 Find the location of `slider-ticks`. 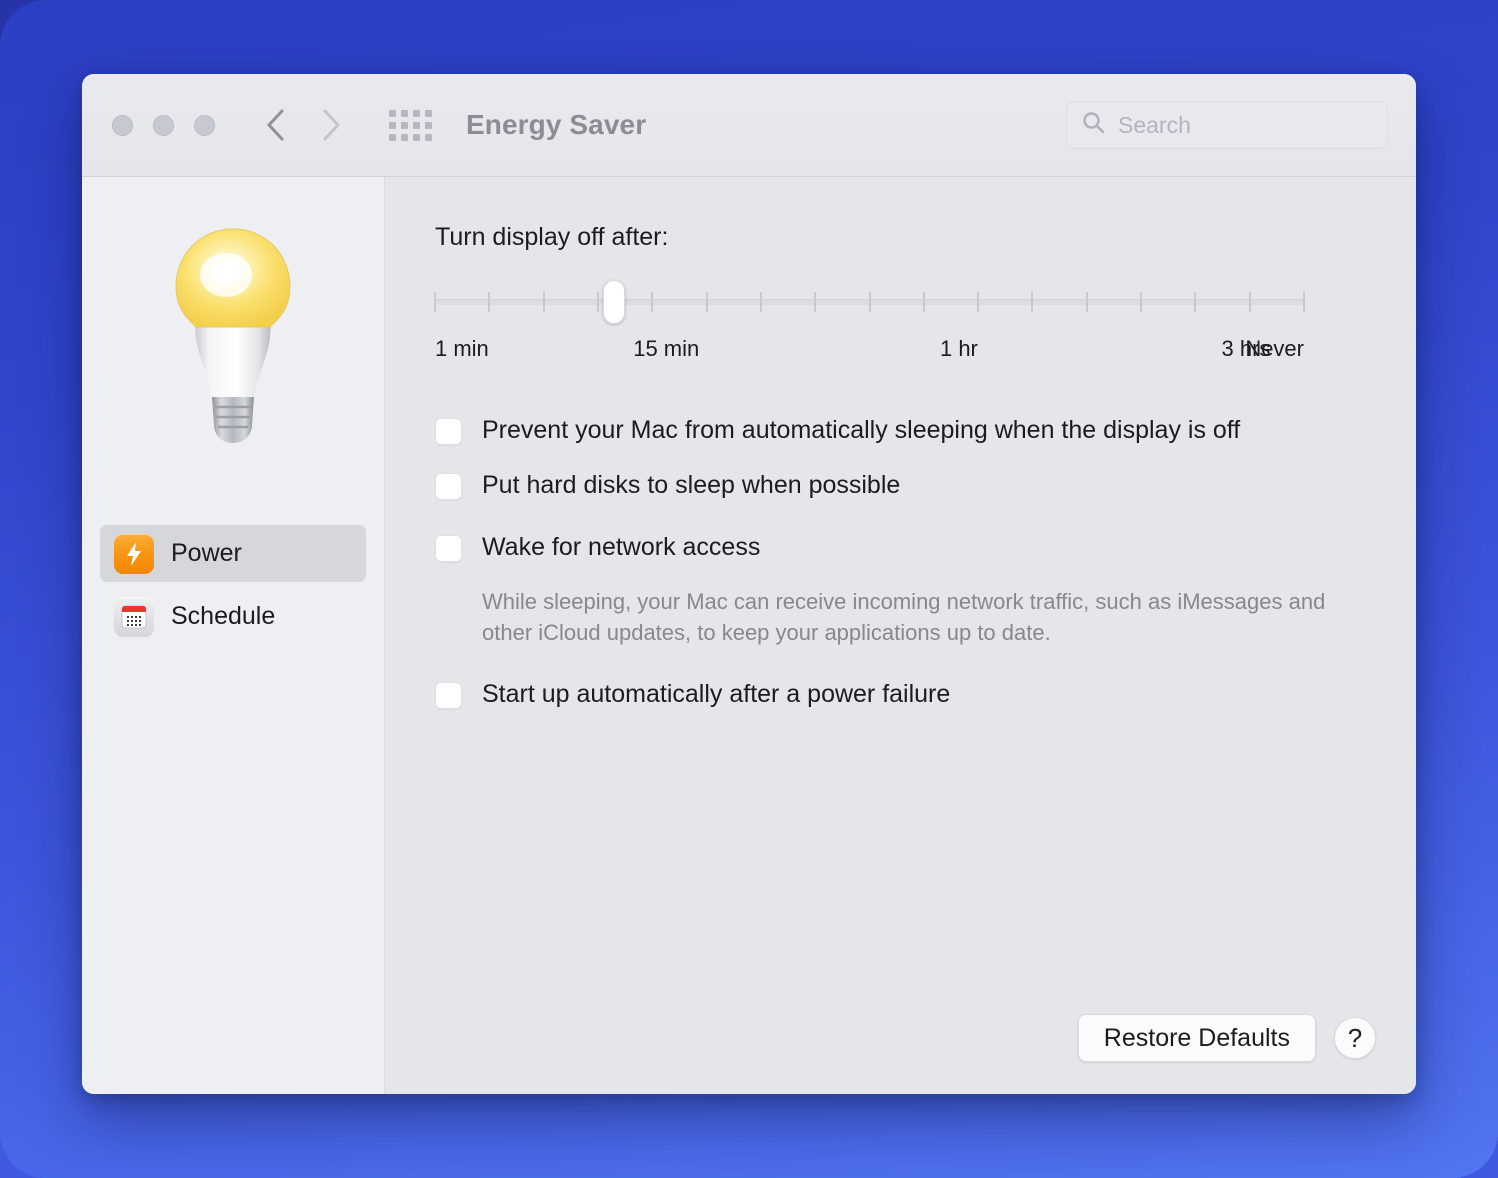

slider-ticks is located at coordinates (869, 302).